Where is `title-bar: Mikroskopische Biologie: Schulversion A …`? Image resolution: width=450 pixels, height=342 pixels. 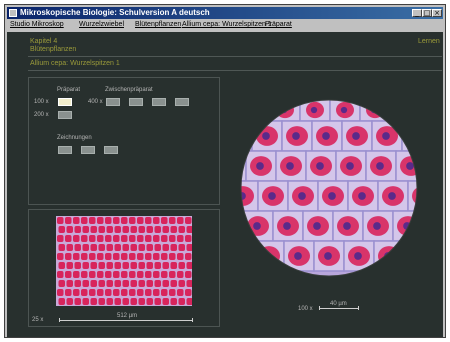
title-bar: Mikroskopische Biologie: Schulversion A … is located at coordinates (225, 13).